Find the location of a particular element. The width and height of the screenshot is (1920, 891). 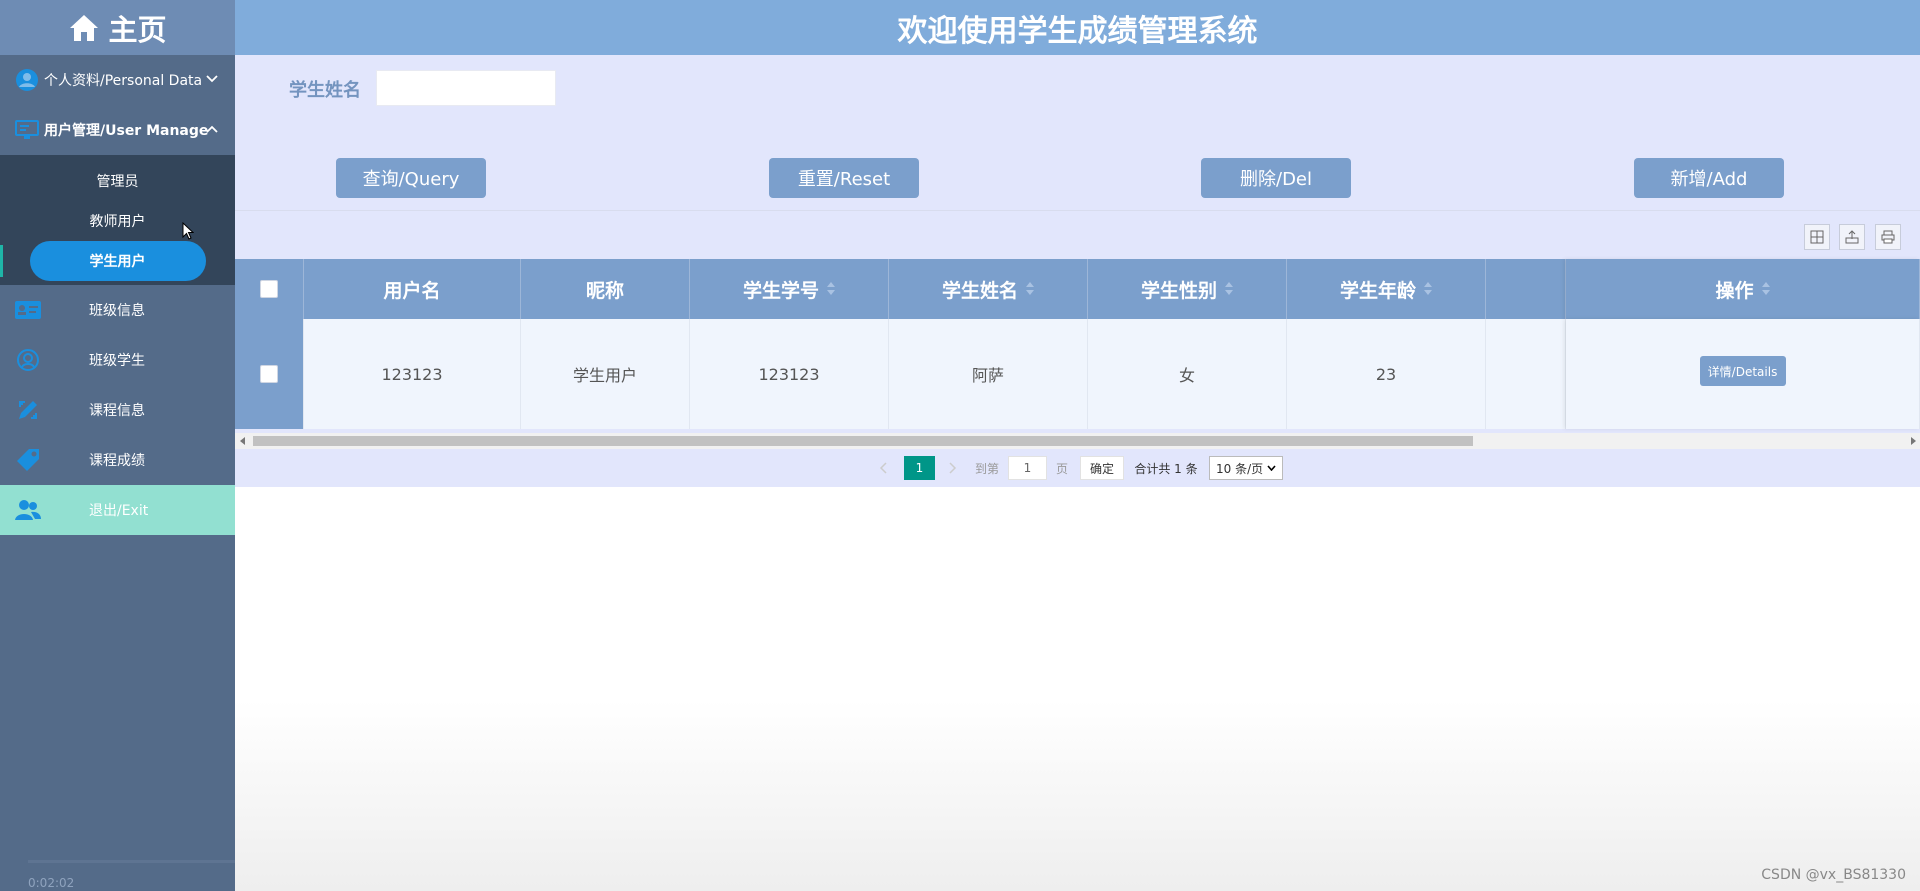

sidebar-item-label: 教师用户 is located at coordinates (117, 222).